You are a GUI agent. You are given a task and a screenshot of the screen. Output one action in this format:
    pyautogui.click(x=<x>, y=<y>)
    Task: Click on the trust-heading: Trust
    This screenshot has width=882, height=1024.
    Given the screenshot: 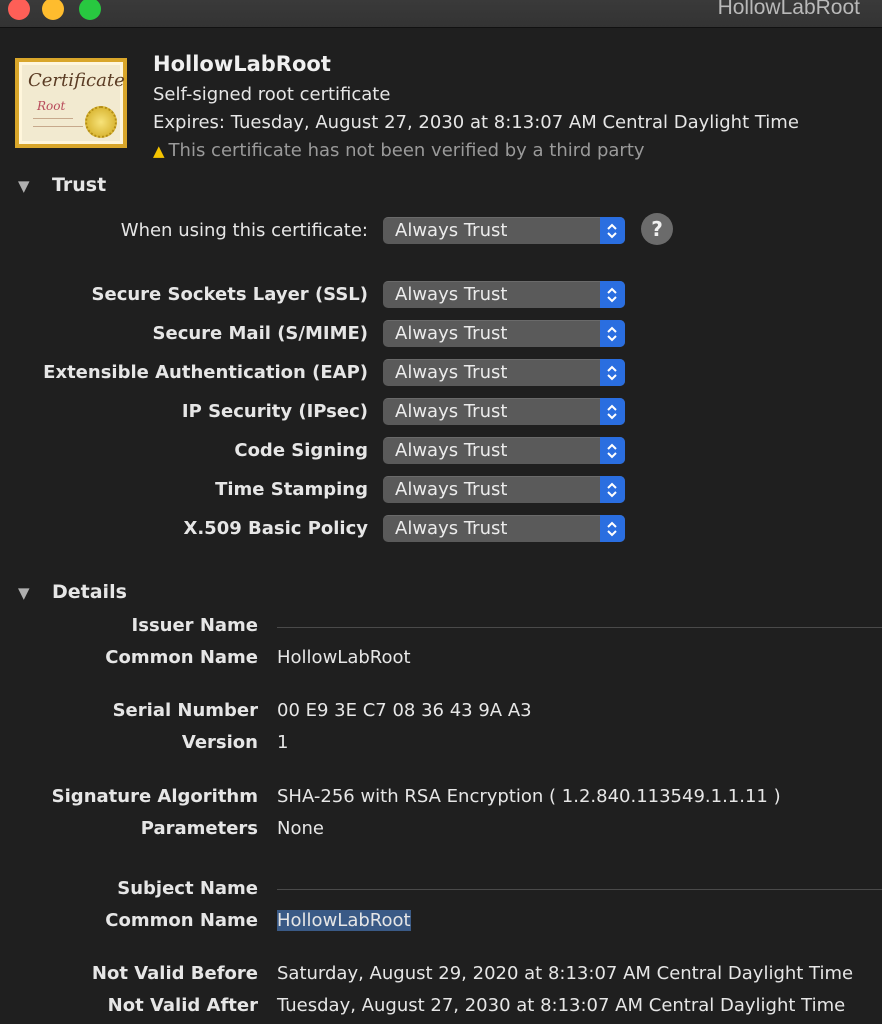 What is the action you would take?
    pyautogui.click(x=79, y=185)
    